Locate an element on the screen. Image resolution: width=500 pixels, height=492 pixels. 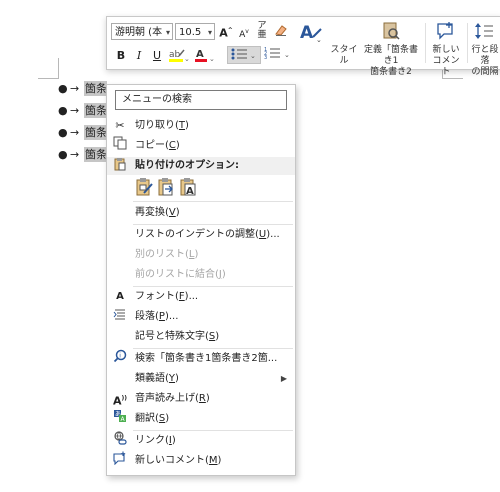
underline-button: U is located at coordinates (157, 56).